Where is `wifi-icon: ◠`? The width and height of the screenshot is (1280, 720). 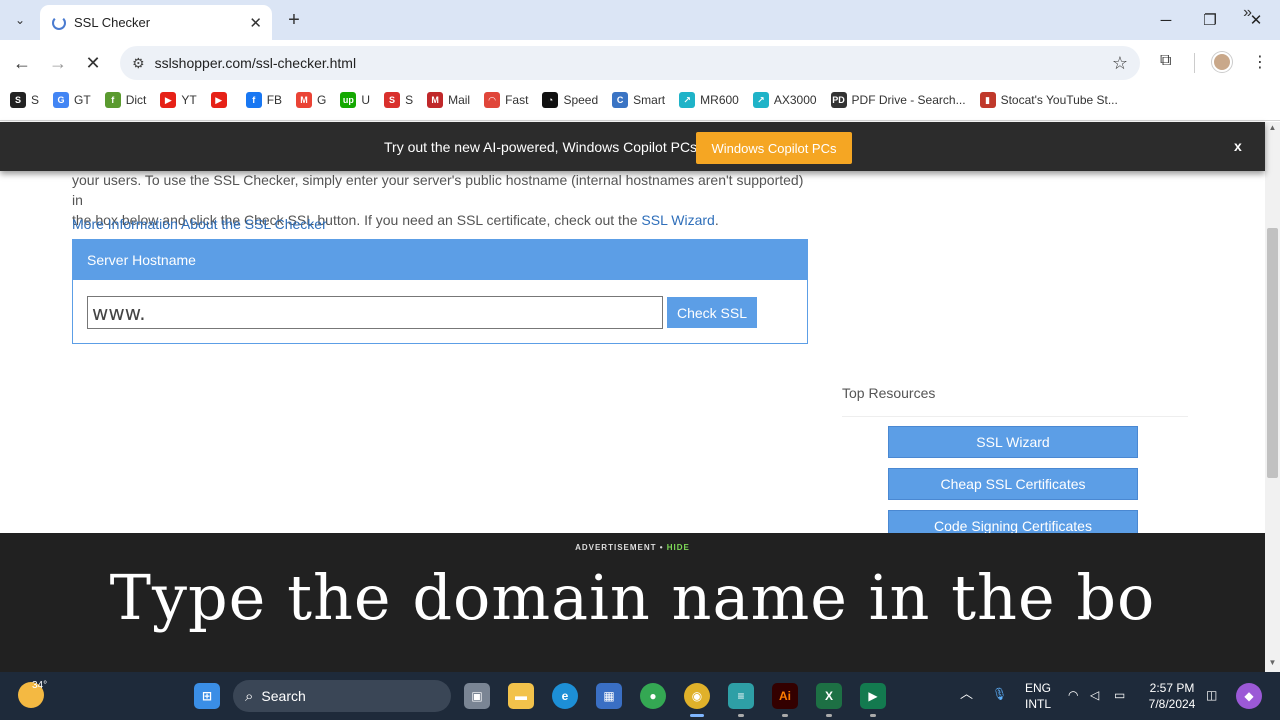
wifi-icon: ◠ is located at coordinates (1073, 695).